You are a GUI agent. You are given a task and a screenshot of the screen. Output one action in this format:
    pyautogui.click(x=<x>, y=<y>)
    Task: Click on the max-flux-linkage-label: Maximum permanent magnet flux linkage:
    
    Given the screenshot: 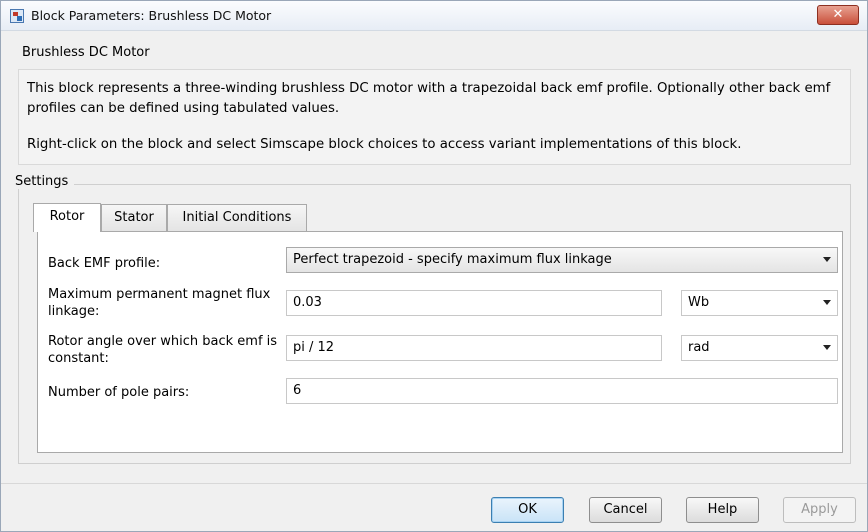 What is the action you would take?
    pyautogui.click(x=159, y=303)
    